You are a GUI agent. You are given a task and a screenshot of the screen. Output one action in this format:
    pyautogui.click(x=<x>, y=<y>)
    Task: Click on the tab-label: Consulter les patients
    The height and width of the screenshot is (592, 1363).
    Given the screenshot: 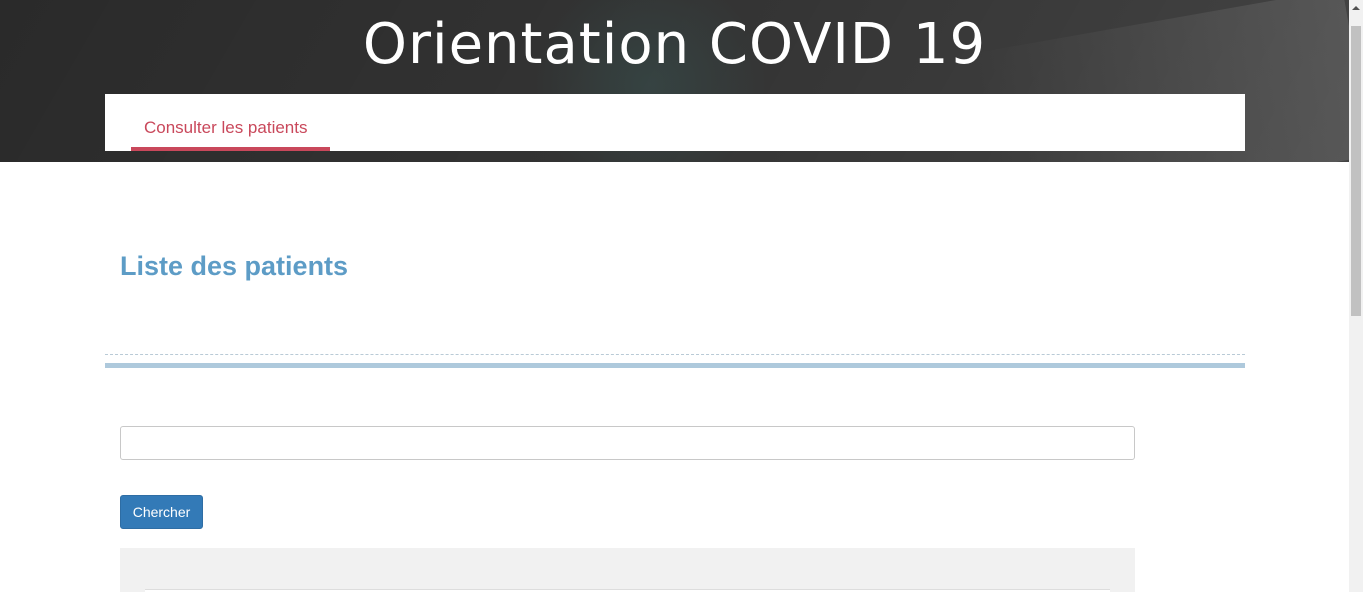 What is the action you would take?
    pyautogui.click(x=226, y=127)
    